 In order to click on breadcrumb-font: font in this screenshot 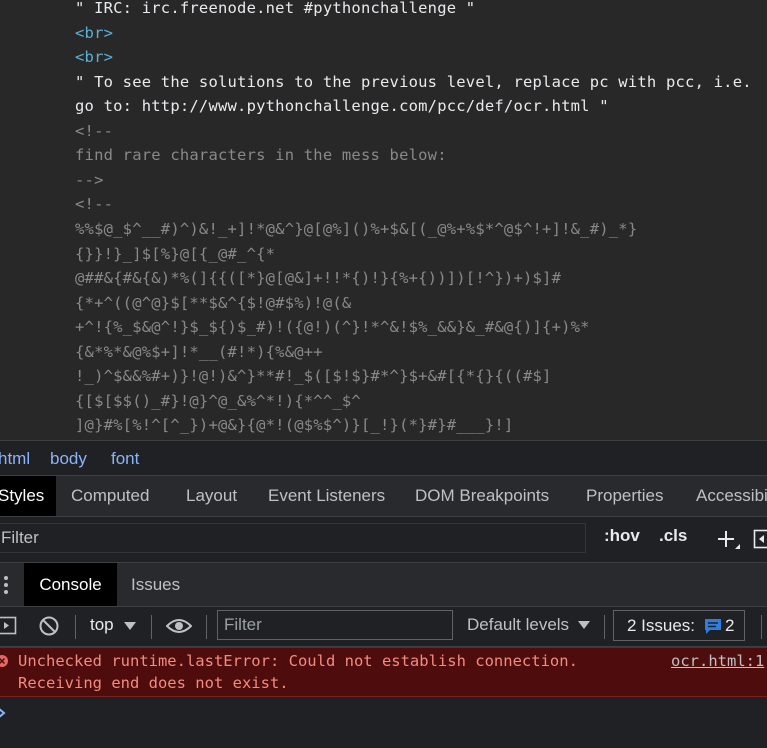, I will do `click(125, 459)`.